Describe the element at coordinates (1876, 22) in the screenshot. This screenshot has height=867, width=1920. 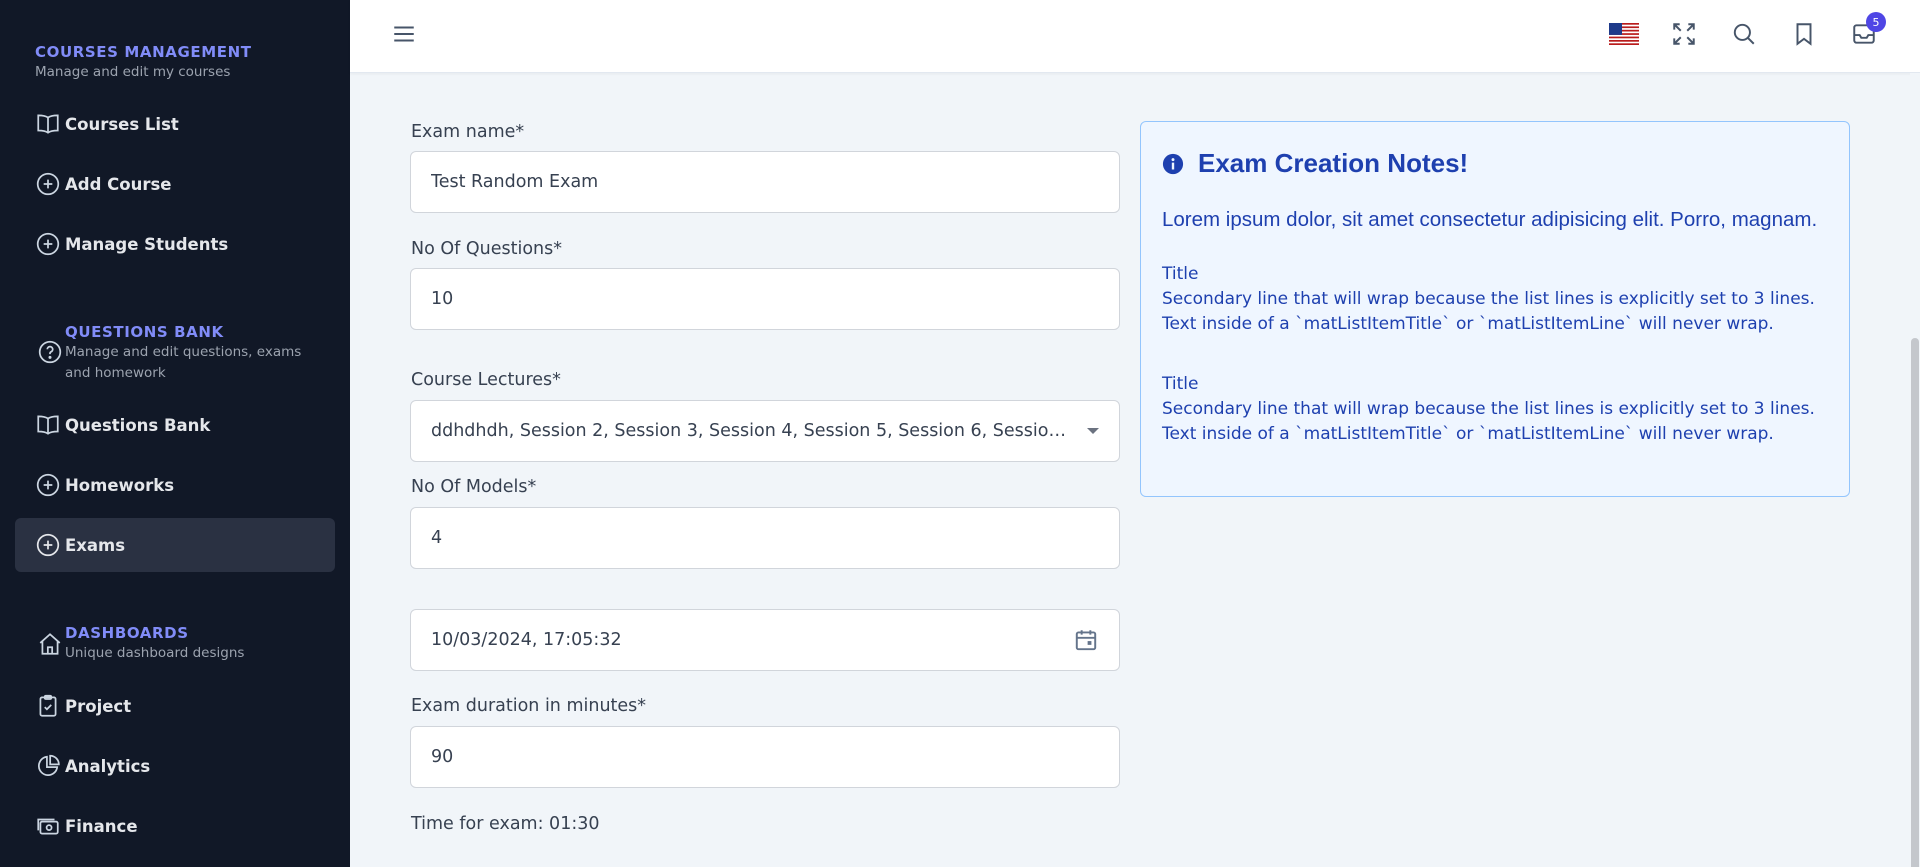
I see `notification-badge: 5` at that location.